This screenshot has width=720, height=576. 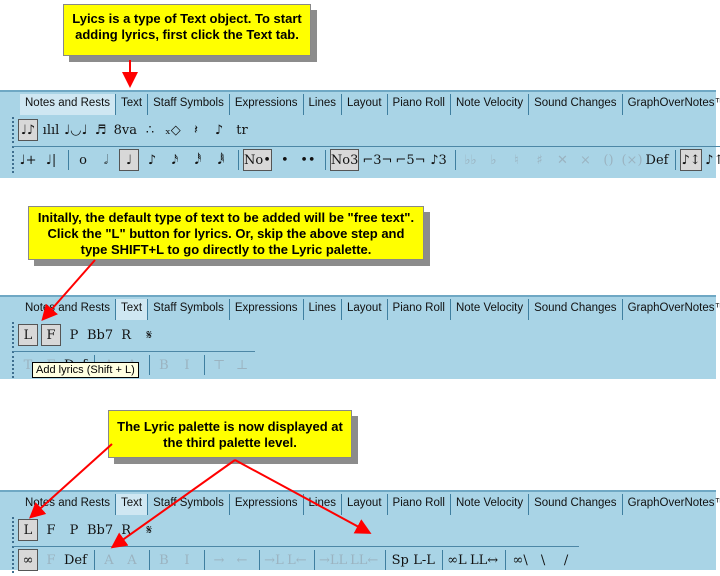 I want to click on arrow-to-l-button, so click(x=68, y=290).